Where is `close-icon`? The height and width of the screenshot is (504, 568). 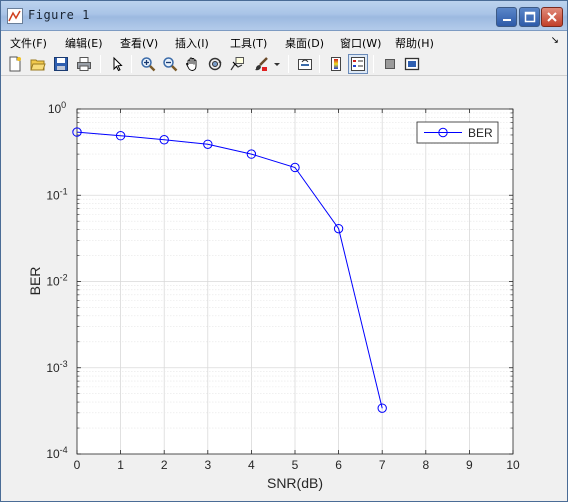
close-icon is located at coordinates (552, 17).